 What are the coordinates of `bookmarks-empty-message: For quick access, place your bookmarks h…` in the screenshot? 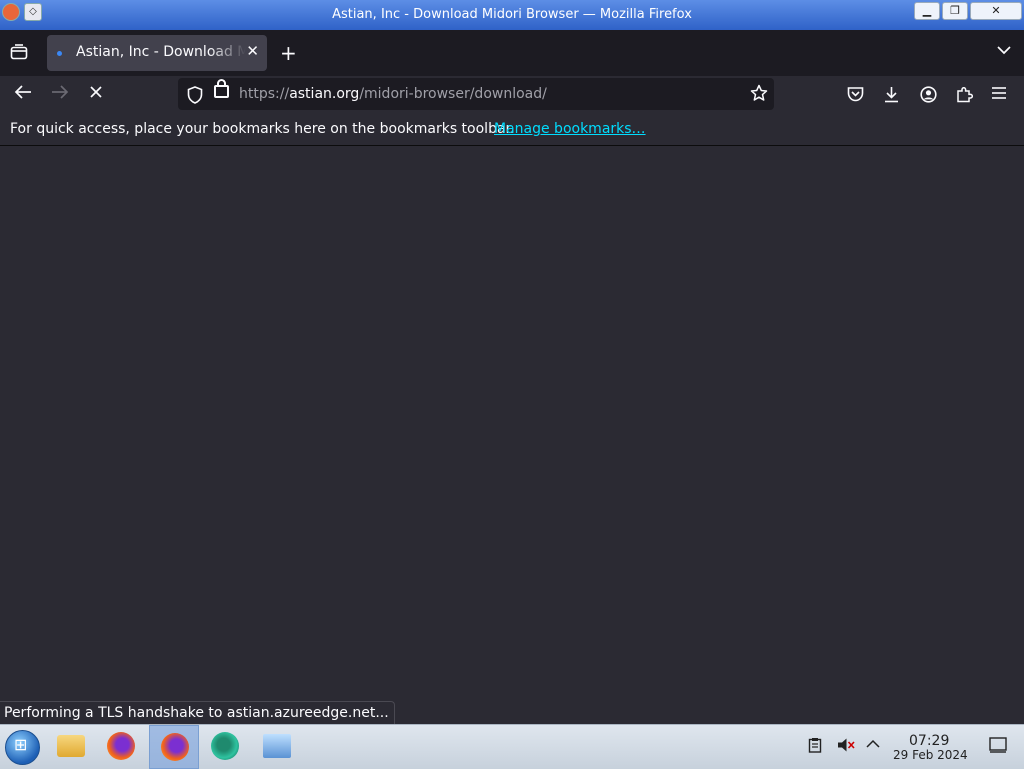 It's located at (262, 129).